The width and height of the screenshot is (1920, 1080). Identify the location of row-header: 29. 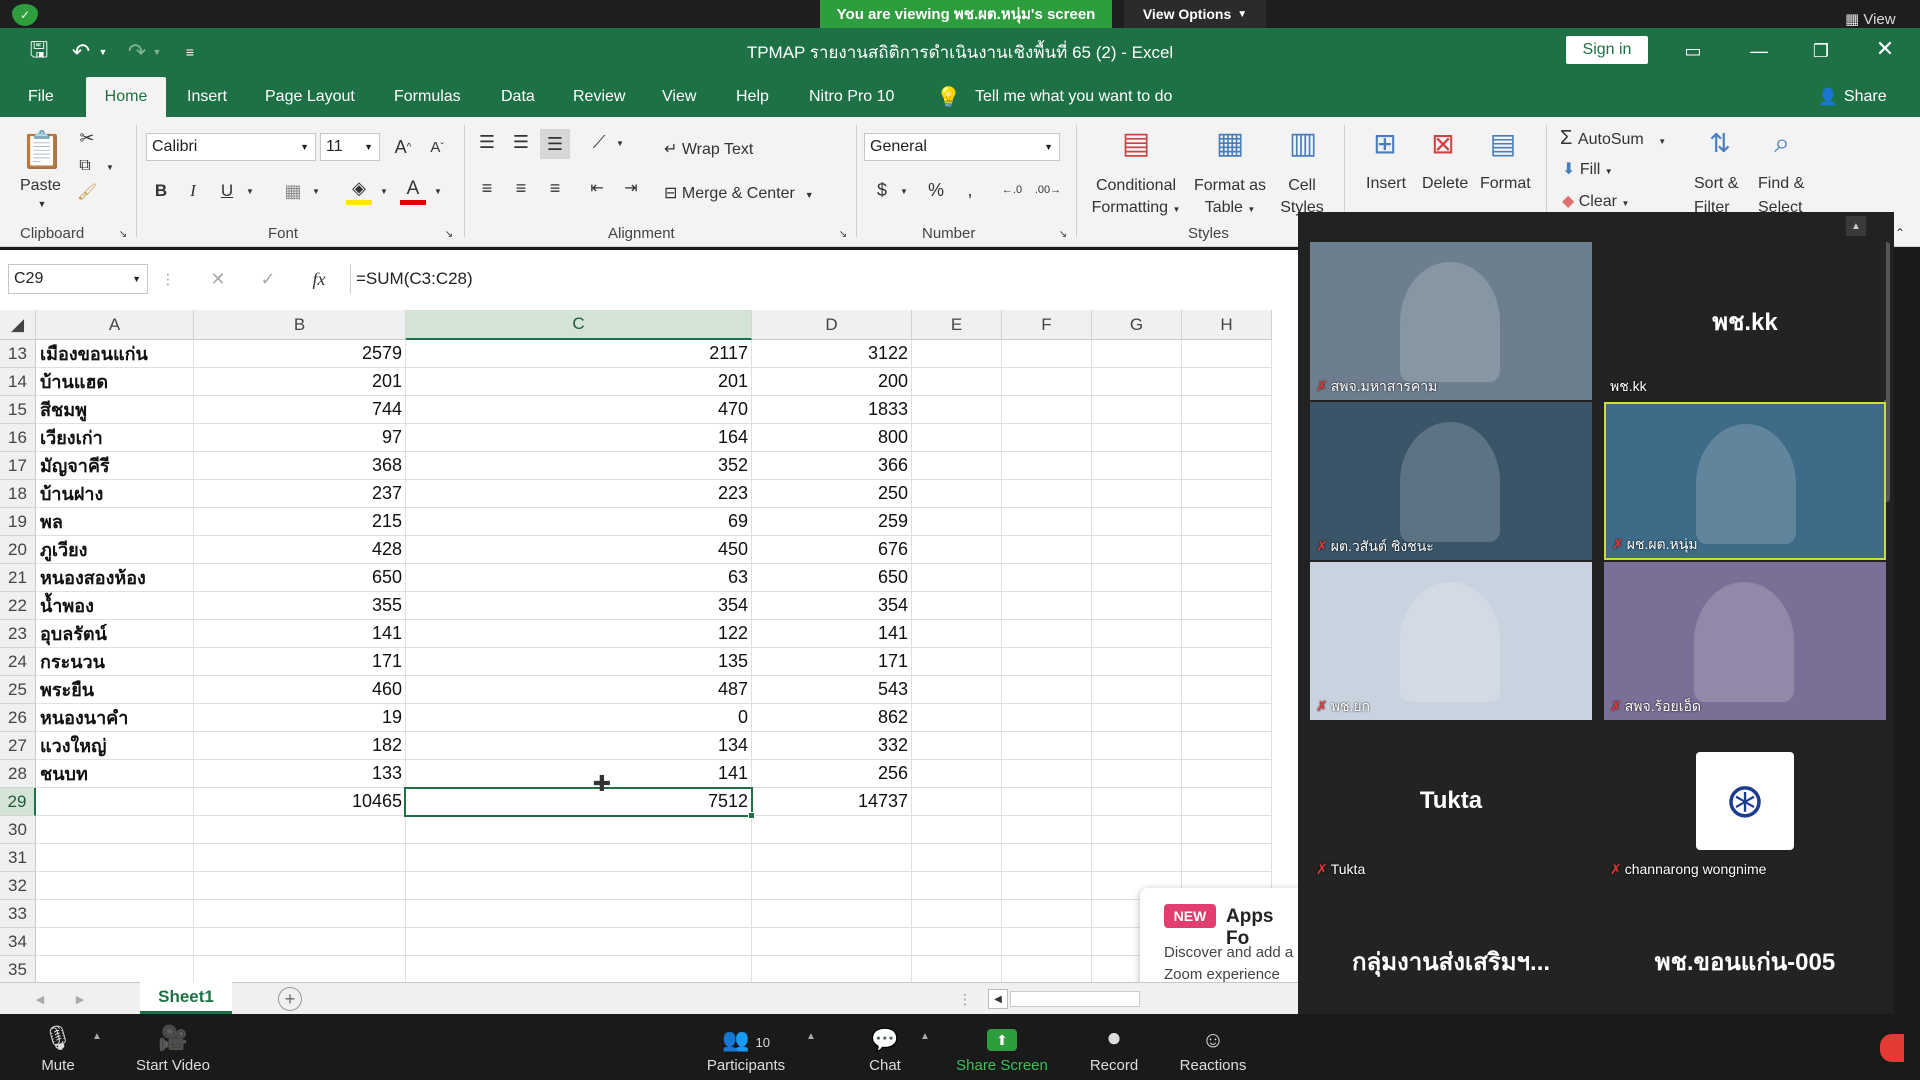
(18, 802).